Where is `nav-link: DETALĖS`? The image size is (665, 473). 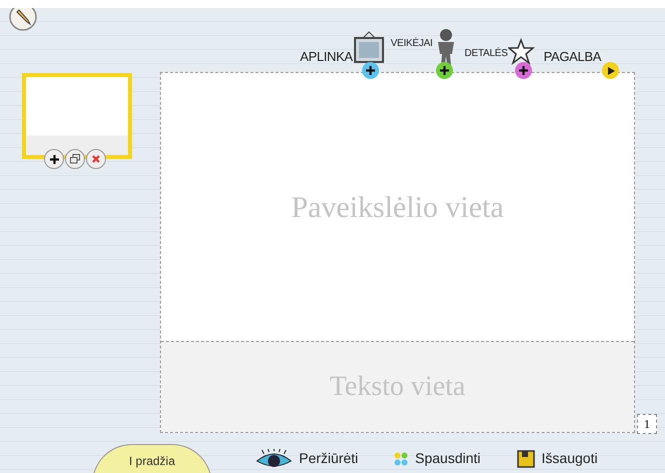 nav-link: DETALĖS is located at coordinates (486, 53).